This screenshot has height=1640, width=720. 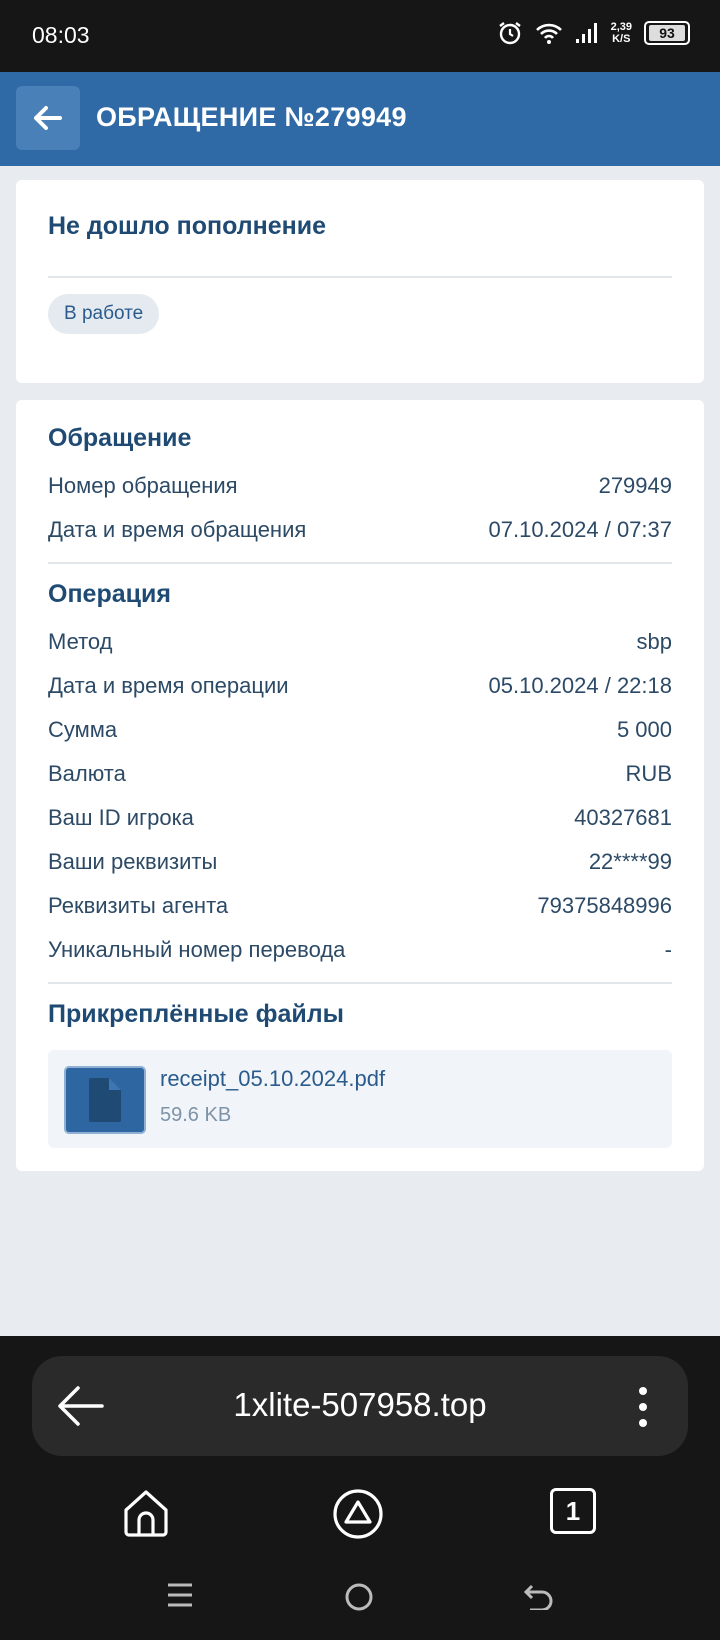 What do you see at coordinates (138, 905) in the screenshot?
I see `row-label: Реквизиты агента` at bounding box center [138, 905].